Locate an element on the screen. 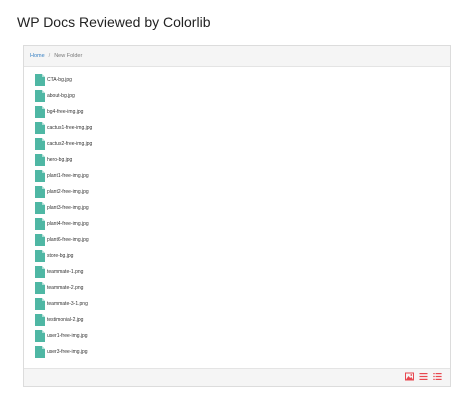  file-name: teammate-3-1.png is located at coordinates (67, 304).